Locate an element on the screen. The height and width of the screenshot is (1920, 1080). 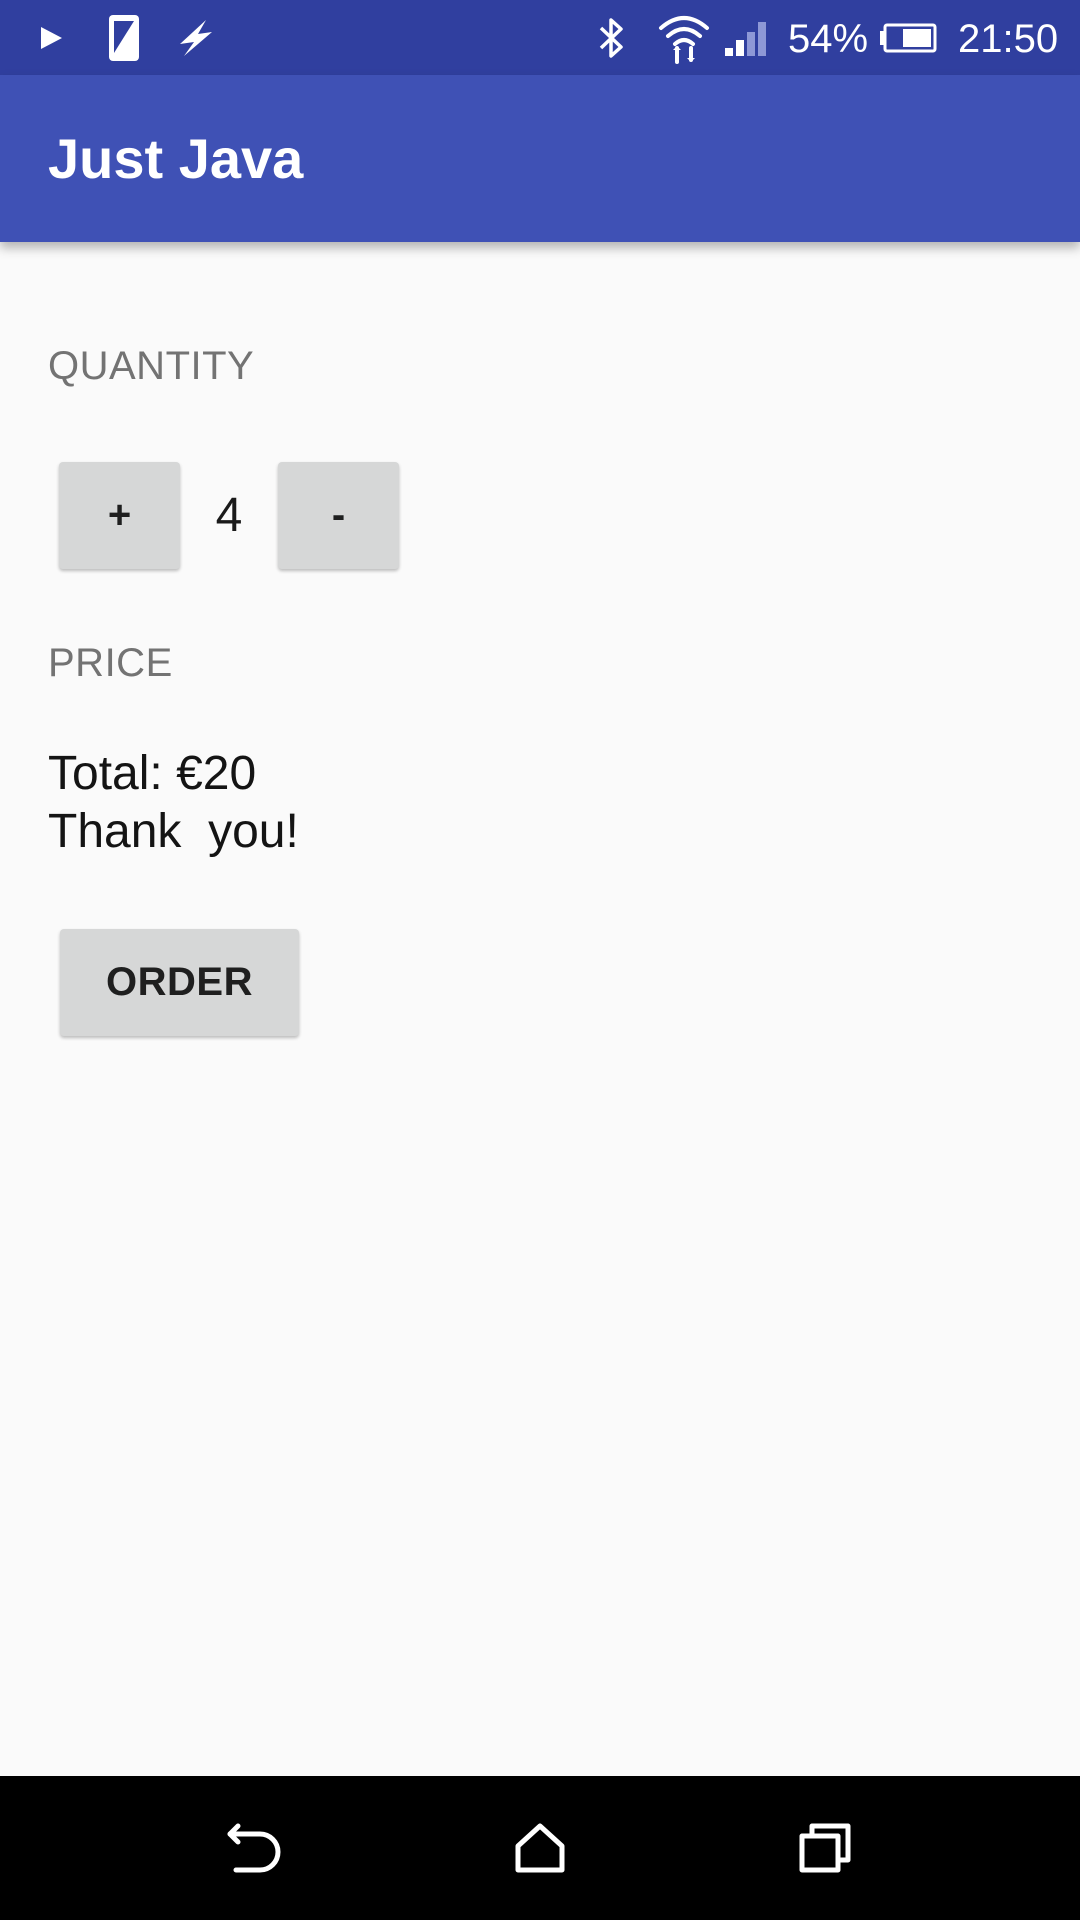
increment-button: + is located at coordinates (119, 515).